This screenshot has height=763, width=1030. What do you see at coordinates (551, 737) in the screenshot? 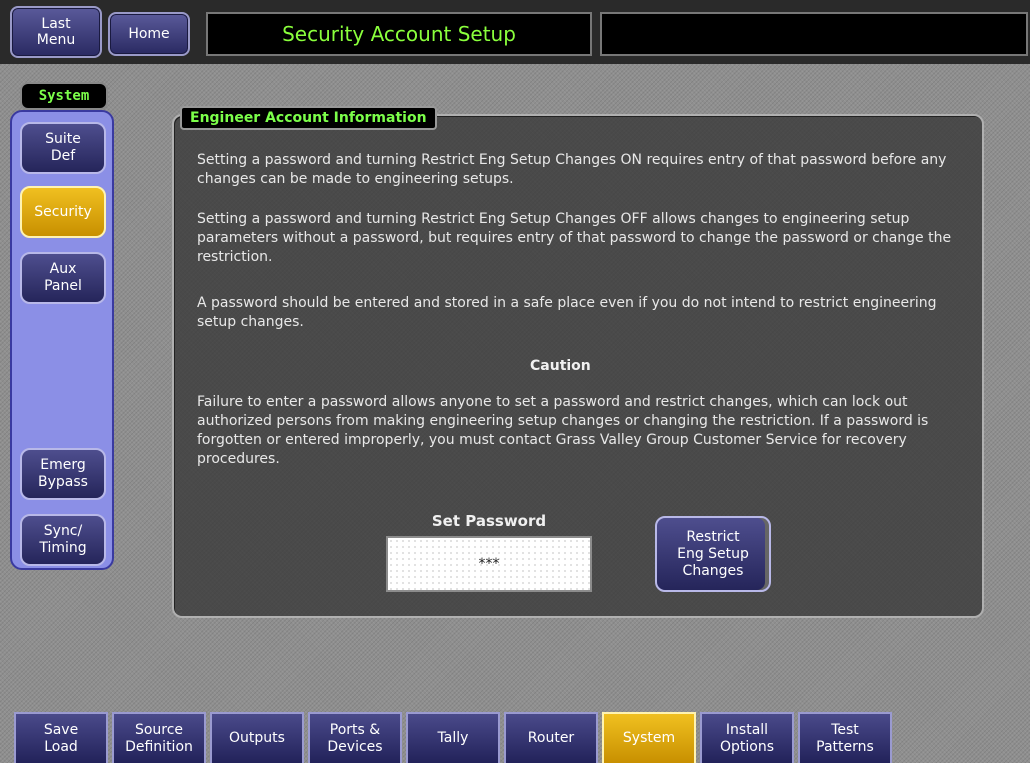
I see `tab-router: Router` at bounding box center [551, 737].